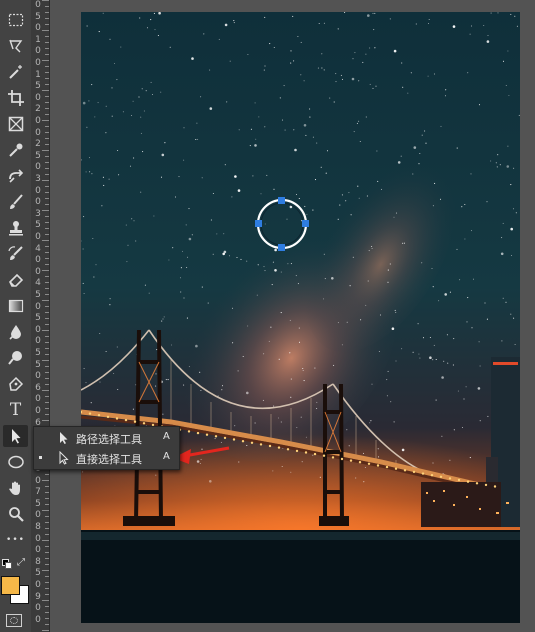  What do you see at coordinates (15, 228) in the screenshot?
I see `stamp-icon` at bounding box center [15, 228].